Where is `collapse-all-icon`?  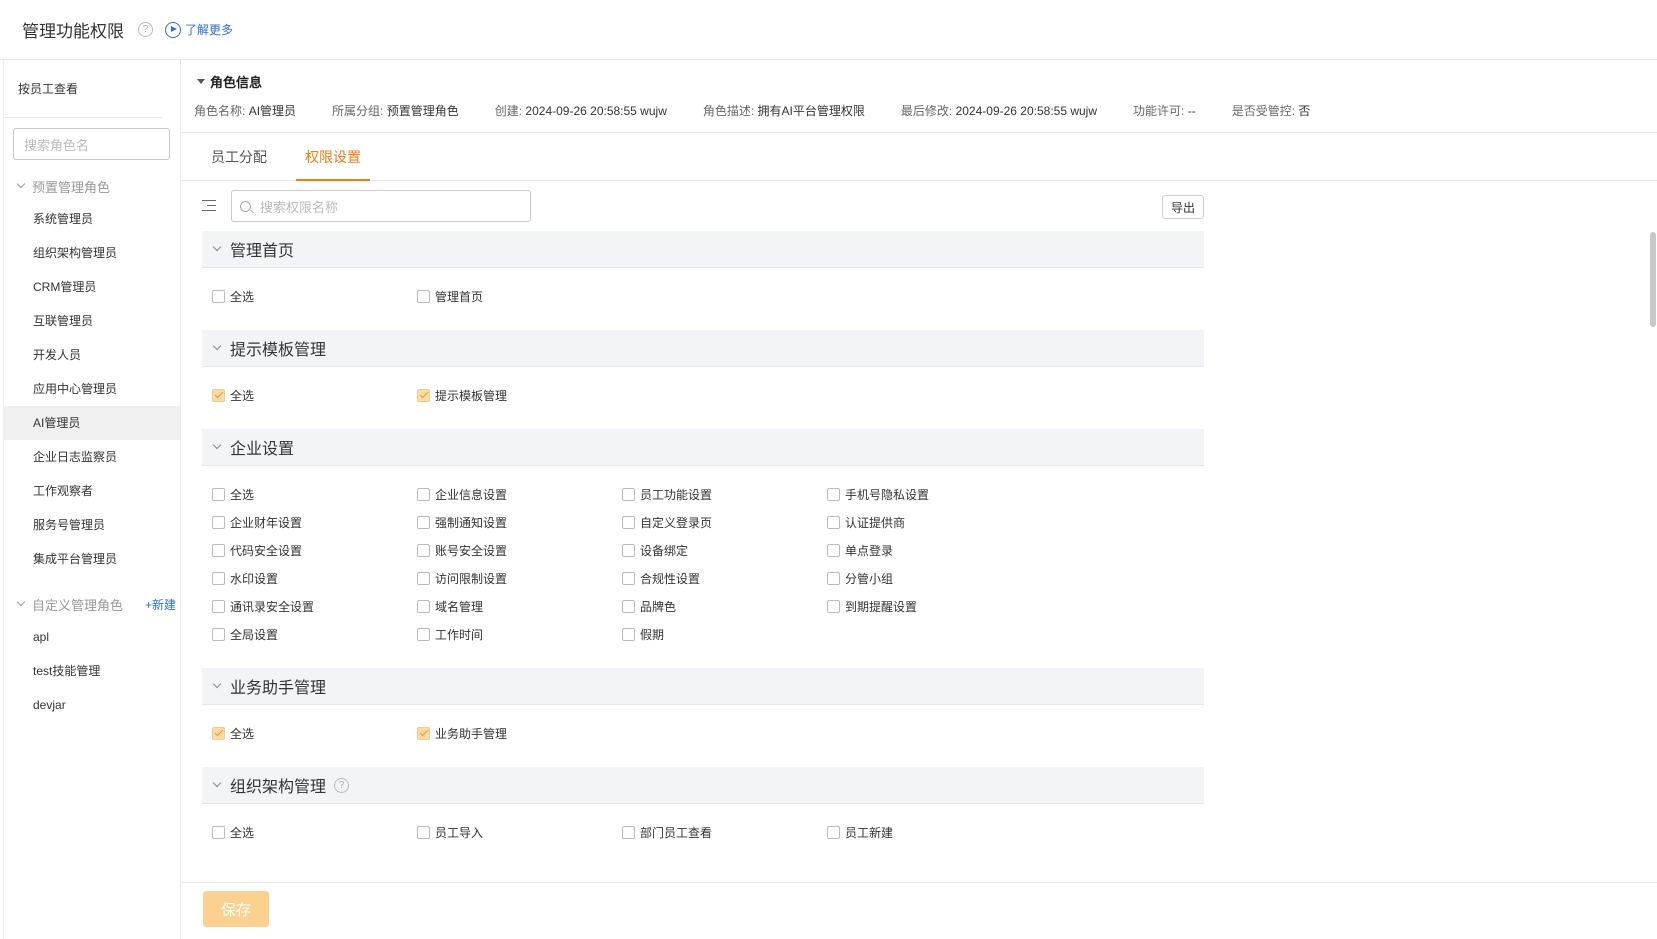
collapse-all-icon is located at coordinates (209, 206).